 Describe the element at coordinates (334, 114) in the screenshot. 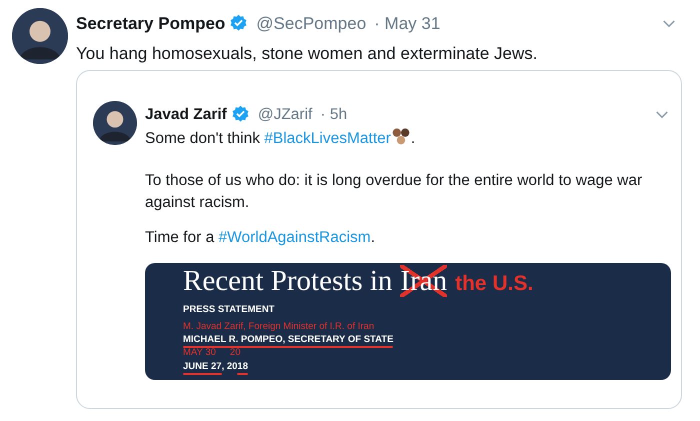

I see `tweet-time: · 5h` at that location.